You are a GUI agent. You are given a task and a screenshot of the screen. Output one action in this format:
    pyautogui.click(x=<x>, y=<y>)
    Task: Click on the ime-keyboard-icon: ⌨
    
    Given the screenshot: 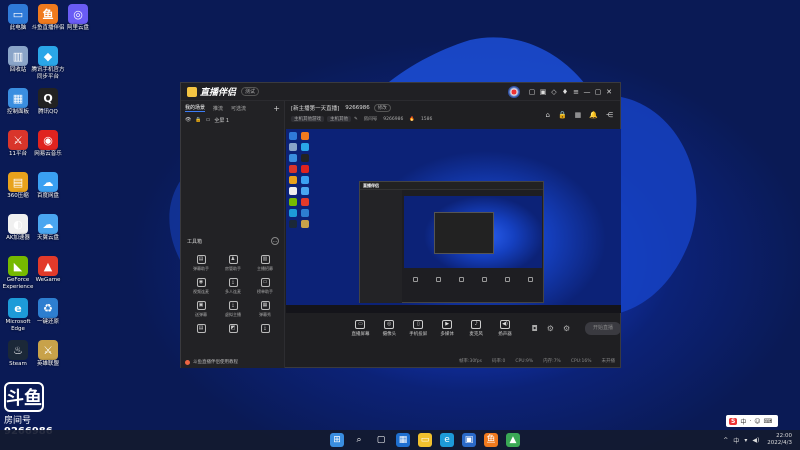 What is the action you would take?
    pyautogui.click(x=768, y=421)
    